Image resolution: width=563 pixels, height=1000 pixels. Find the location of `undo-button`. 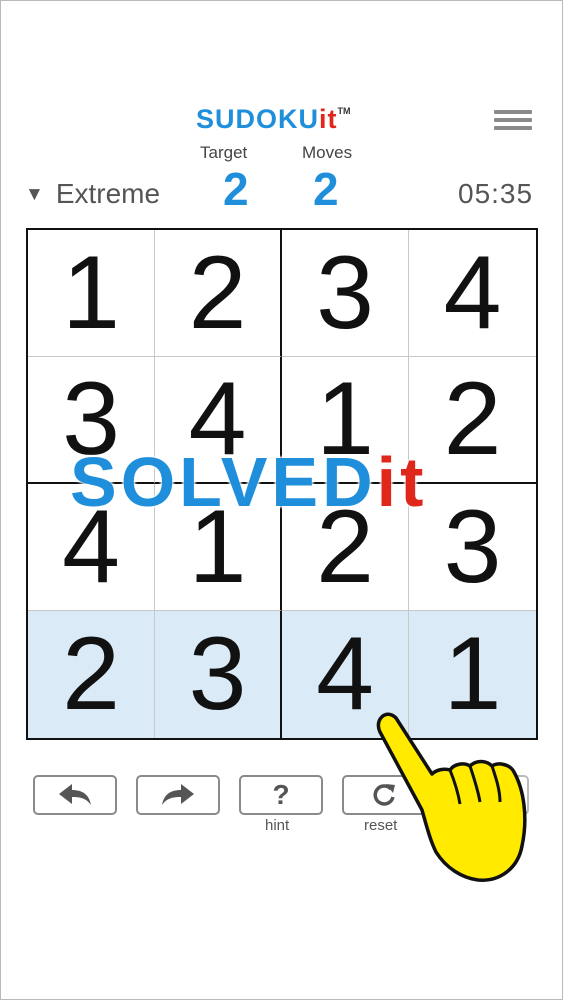

undo-button is located at coordinates (75, 795).